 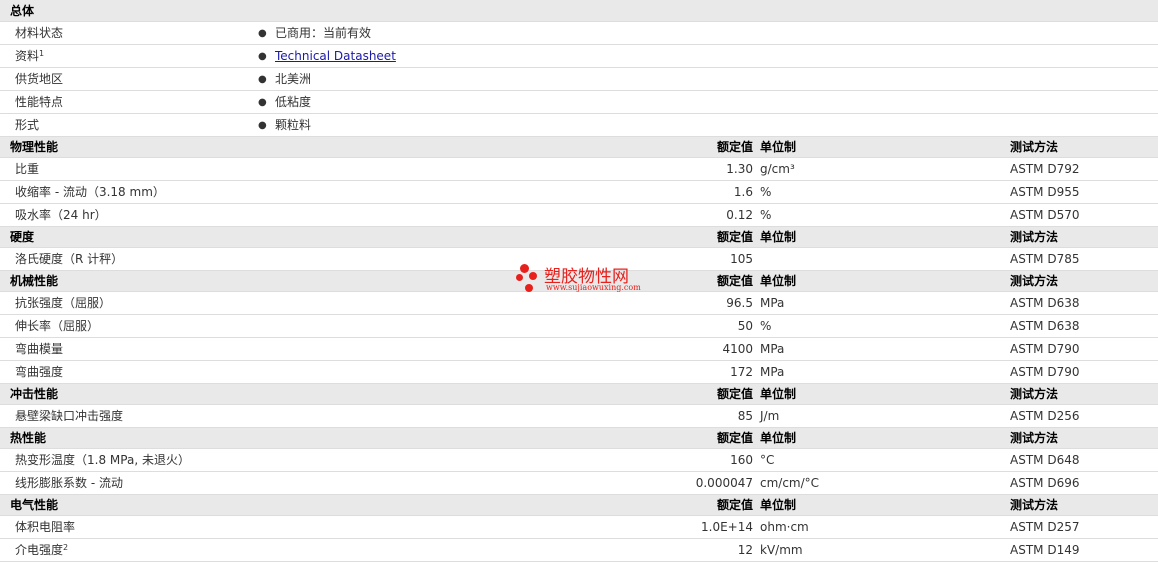 What do you see at coordinates (579, 483) in the screenshot?
I see `property-row: 线形膨胀系数 - 流动 0.000047 cm/cm/°C ASTM D696` at bounding box center [579, 483].